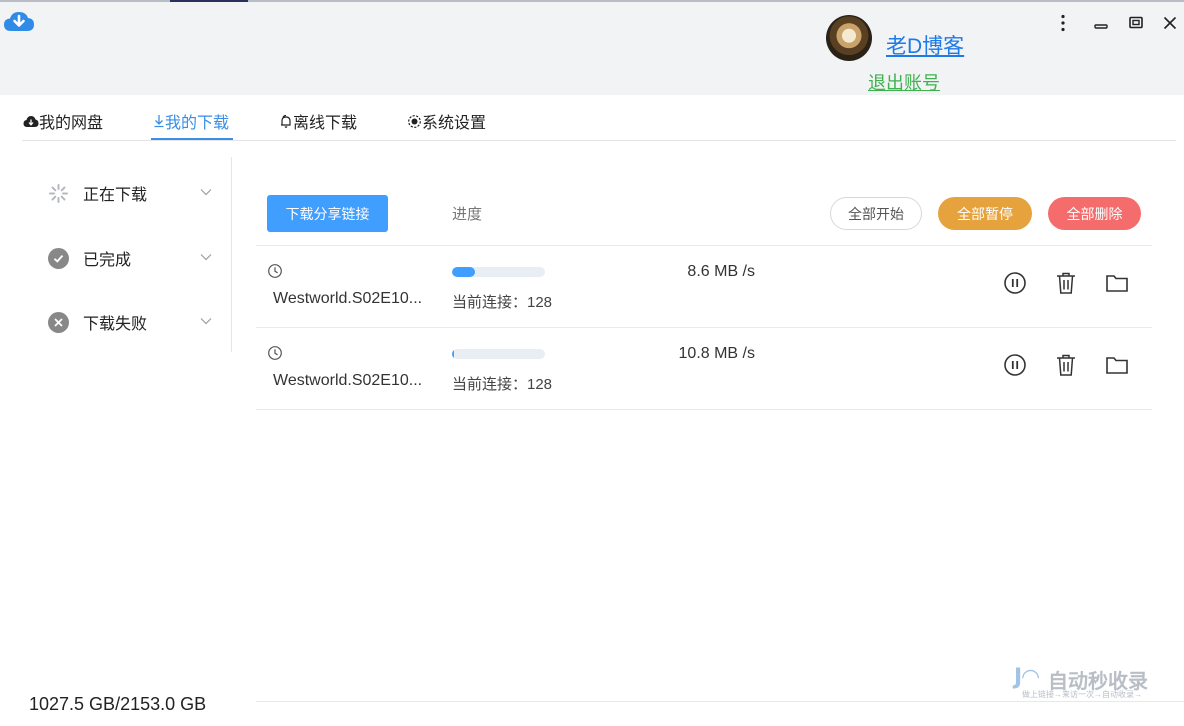 Image resolution: width=1184 pixels, height=726 pixels. What do you see at coordinates (1170, 23) in the screenshot?
I see `close-icon` at bounding box center [1170, 23].